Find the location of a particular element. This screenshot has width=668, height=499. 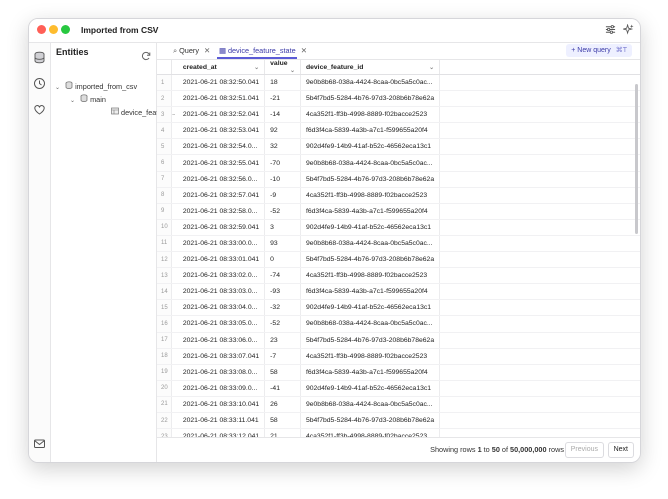

tree-item-schema: ⌄ main is located at coordinates (88, 99).